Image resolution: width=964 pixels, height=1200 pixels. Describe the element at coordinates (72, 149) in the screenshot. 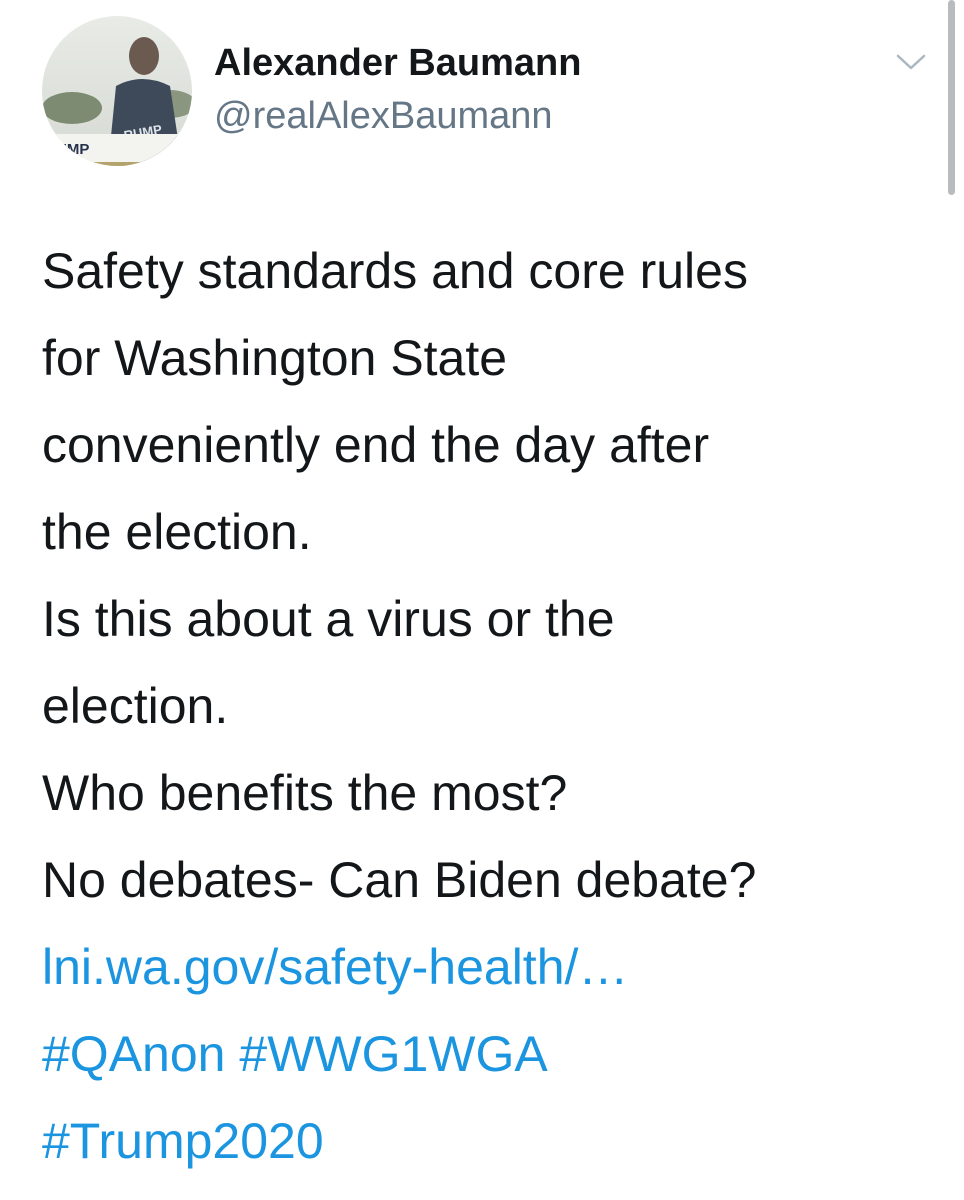

I see `avatar-sign-text: UMP` at that location.